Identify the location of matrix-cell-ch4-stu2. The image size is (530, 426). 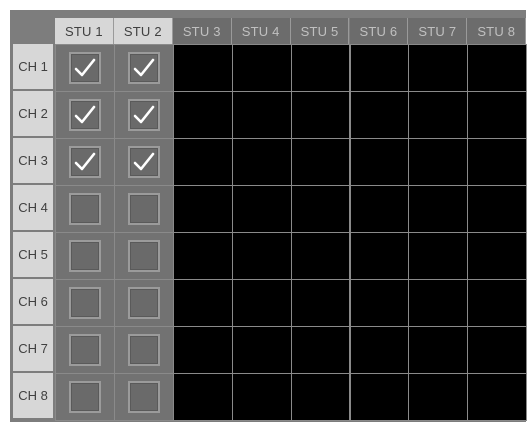
(143, 209).